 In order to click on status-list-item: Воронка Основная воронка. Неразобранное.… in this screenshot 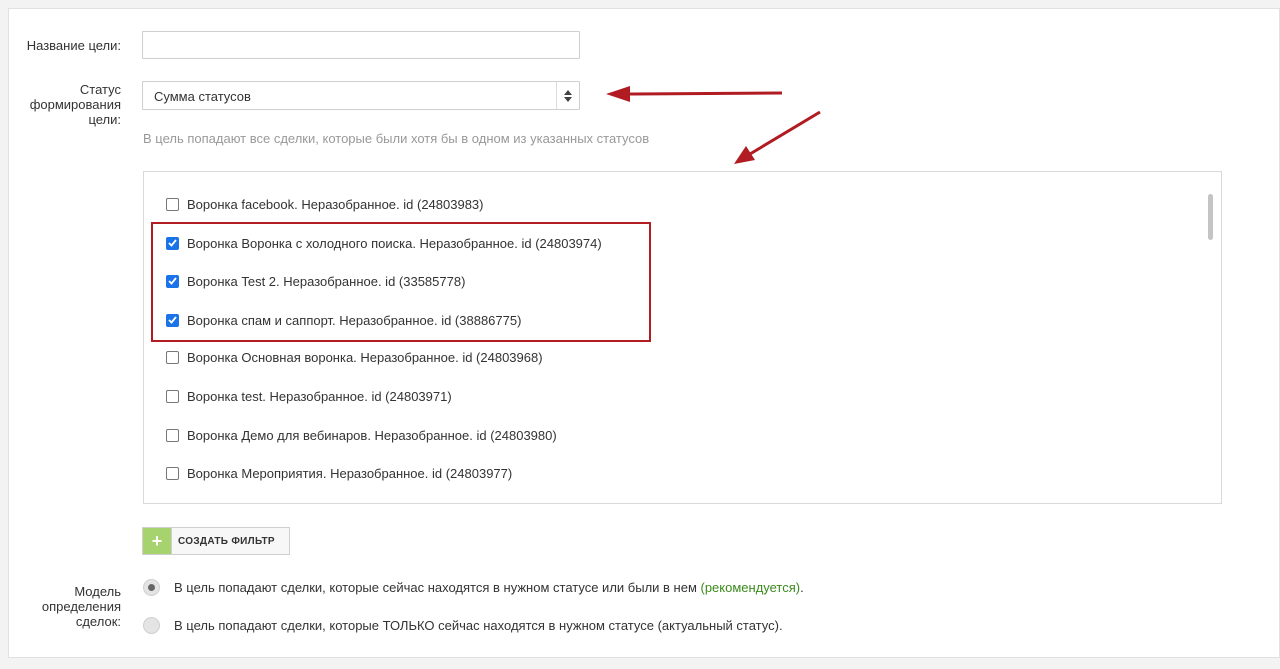, I will do `click(354, 357)`.